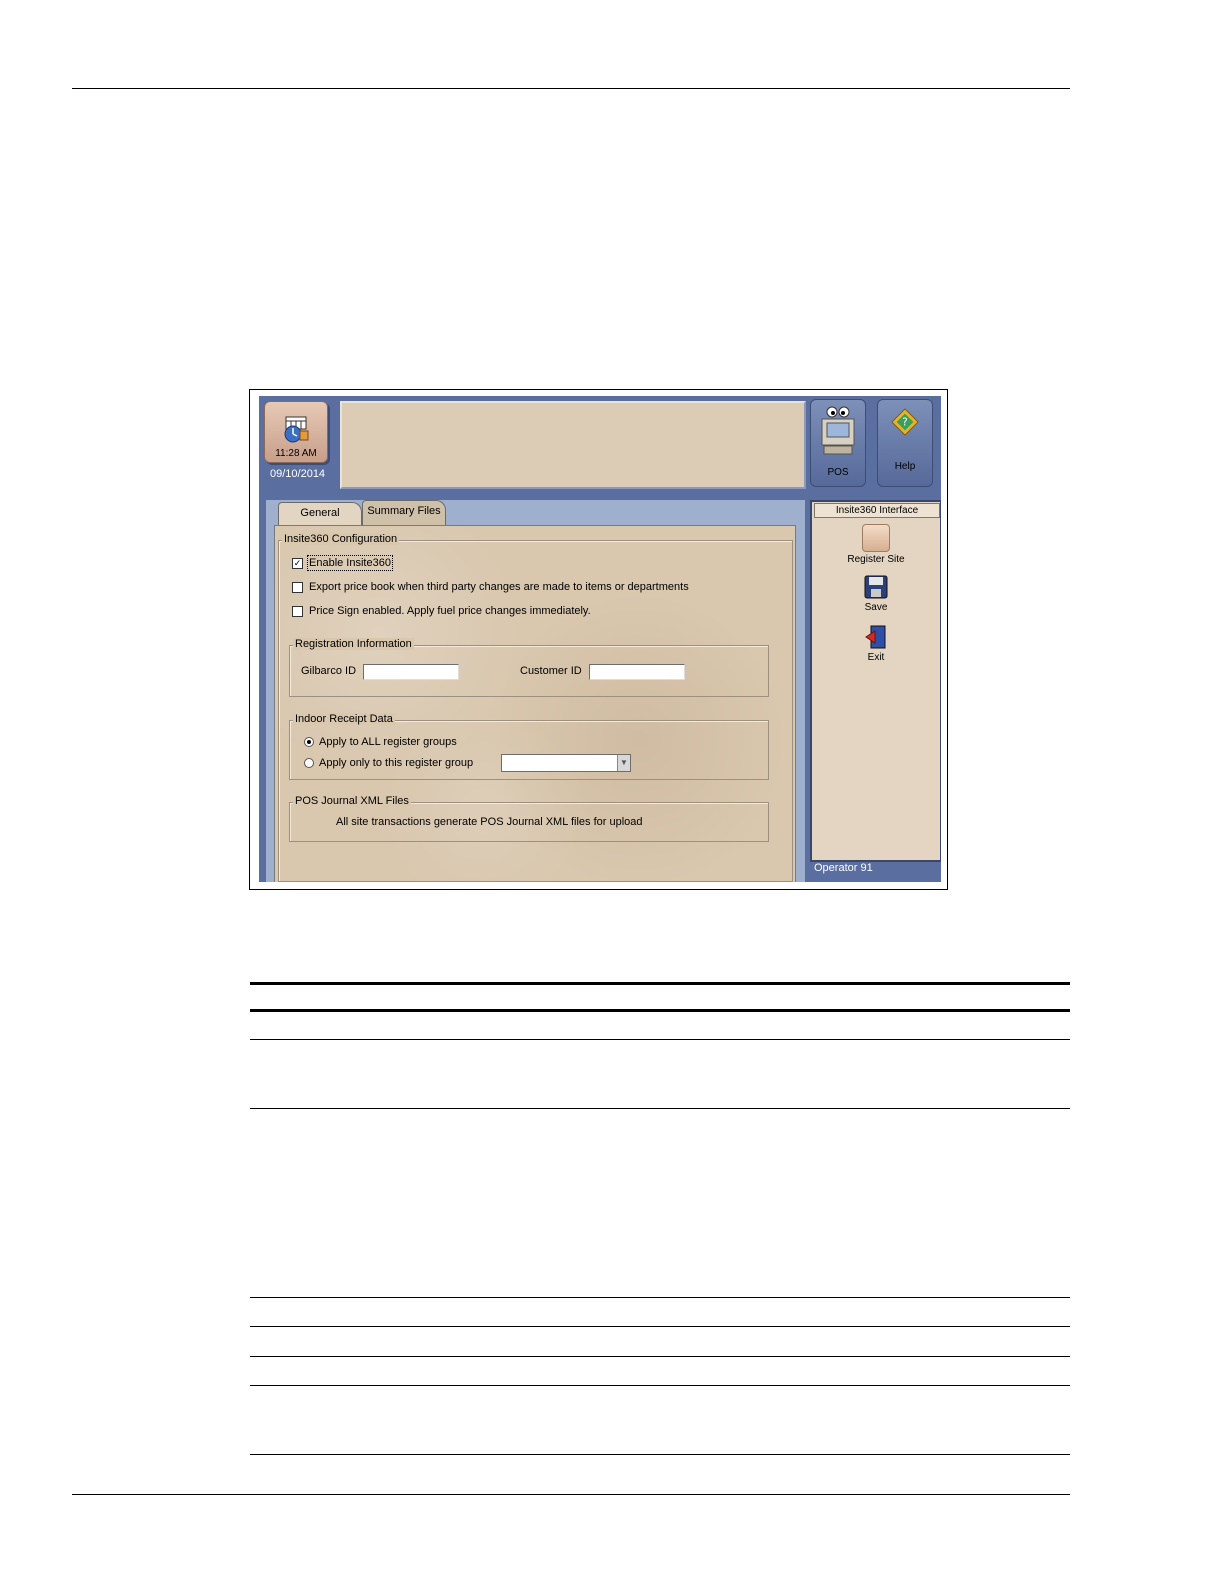 This screenshot has width=1224, height=1584. I want to click on enable-insite360-label: Enable Insite360, so click(350, 563).